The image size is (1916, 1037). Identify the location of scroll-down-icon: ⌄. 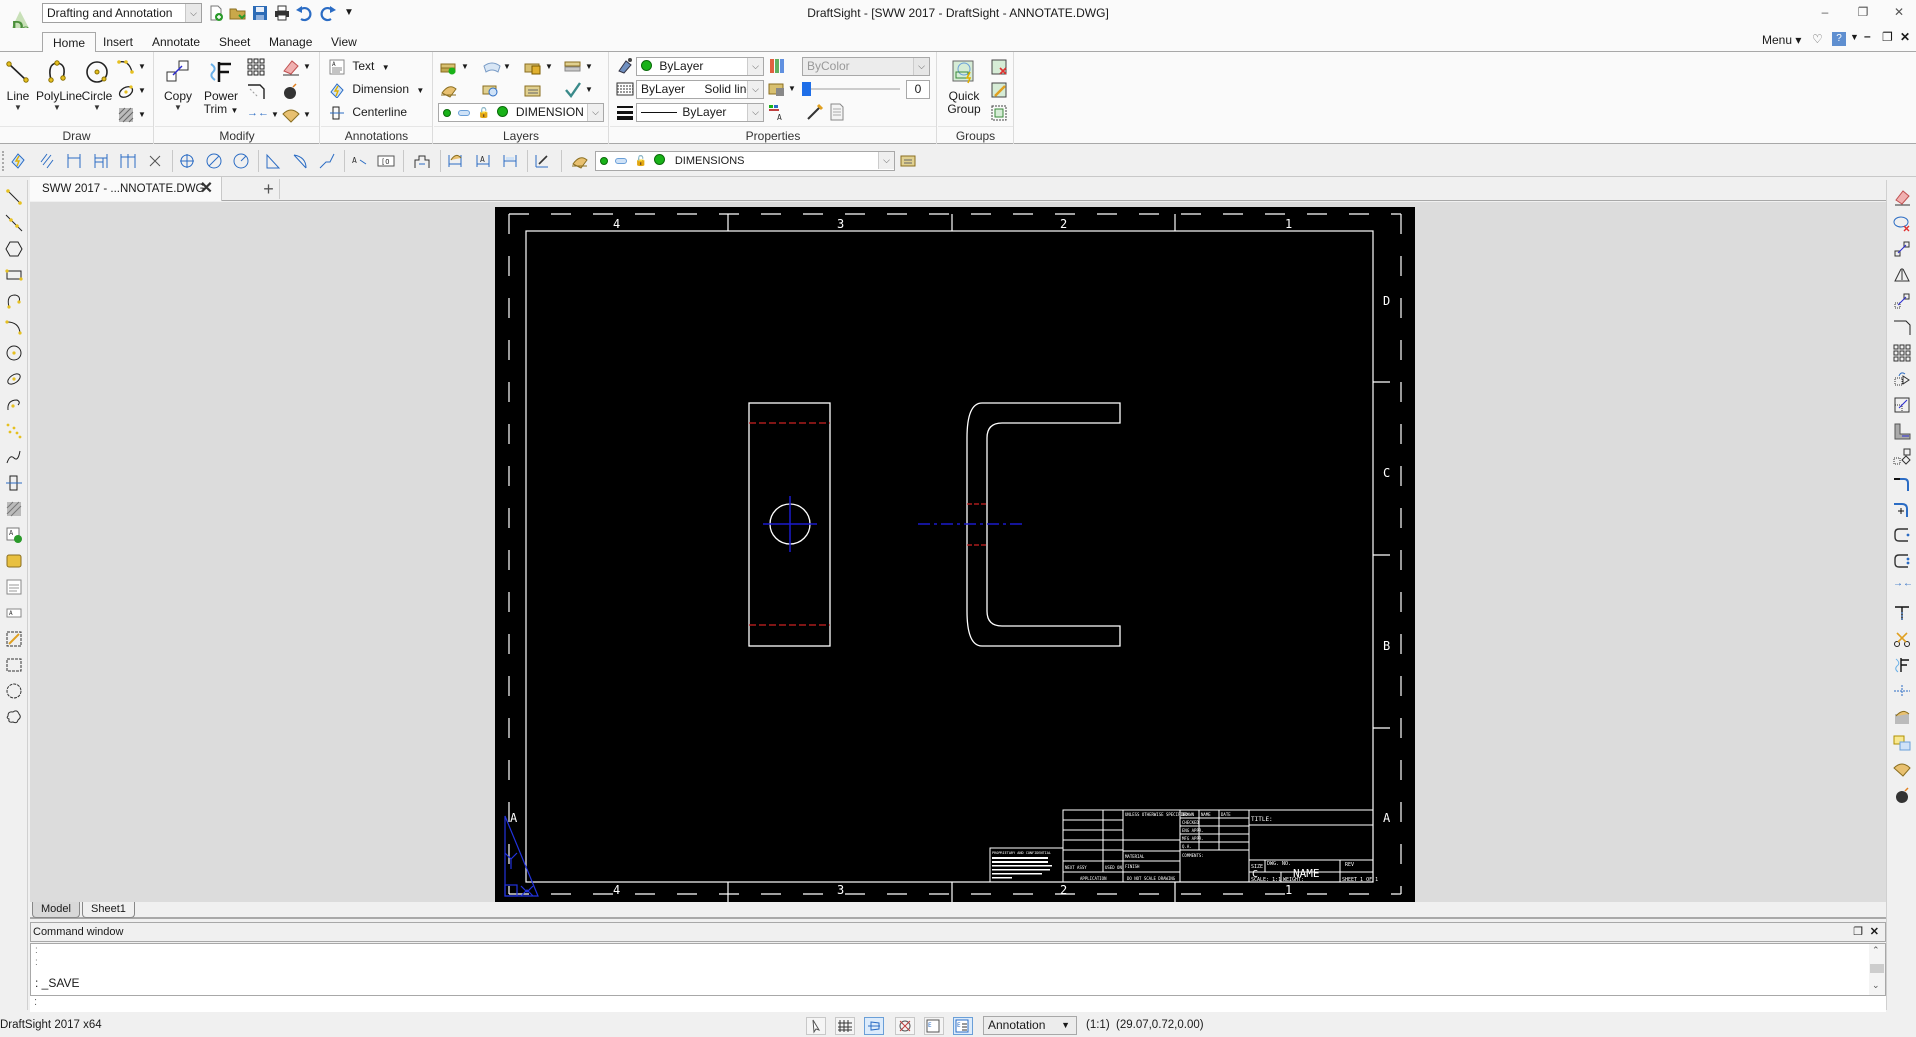
(1876, 985).